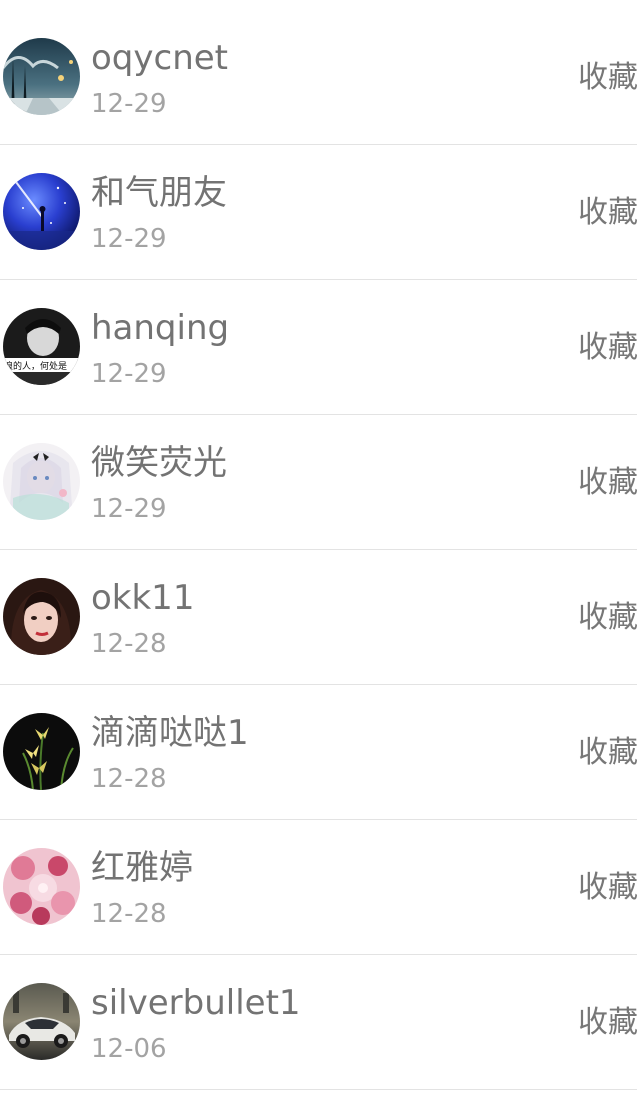 This screenshot has height=1097, width=637. What do you see at coordinates (41, 751) in the screenshot?
I see `orchid-avatar` at bounding box center [41, 751].